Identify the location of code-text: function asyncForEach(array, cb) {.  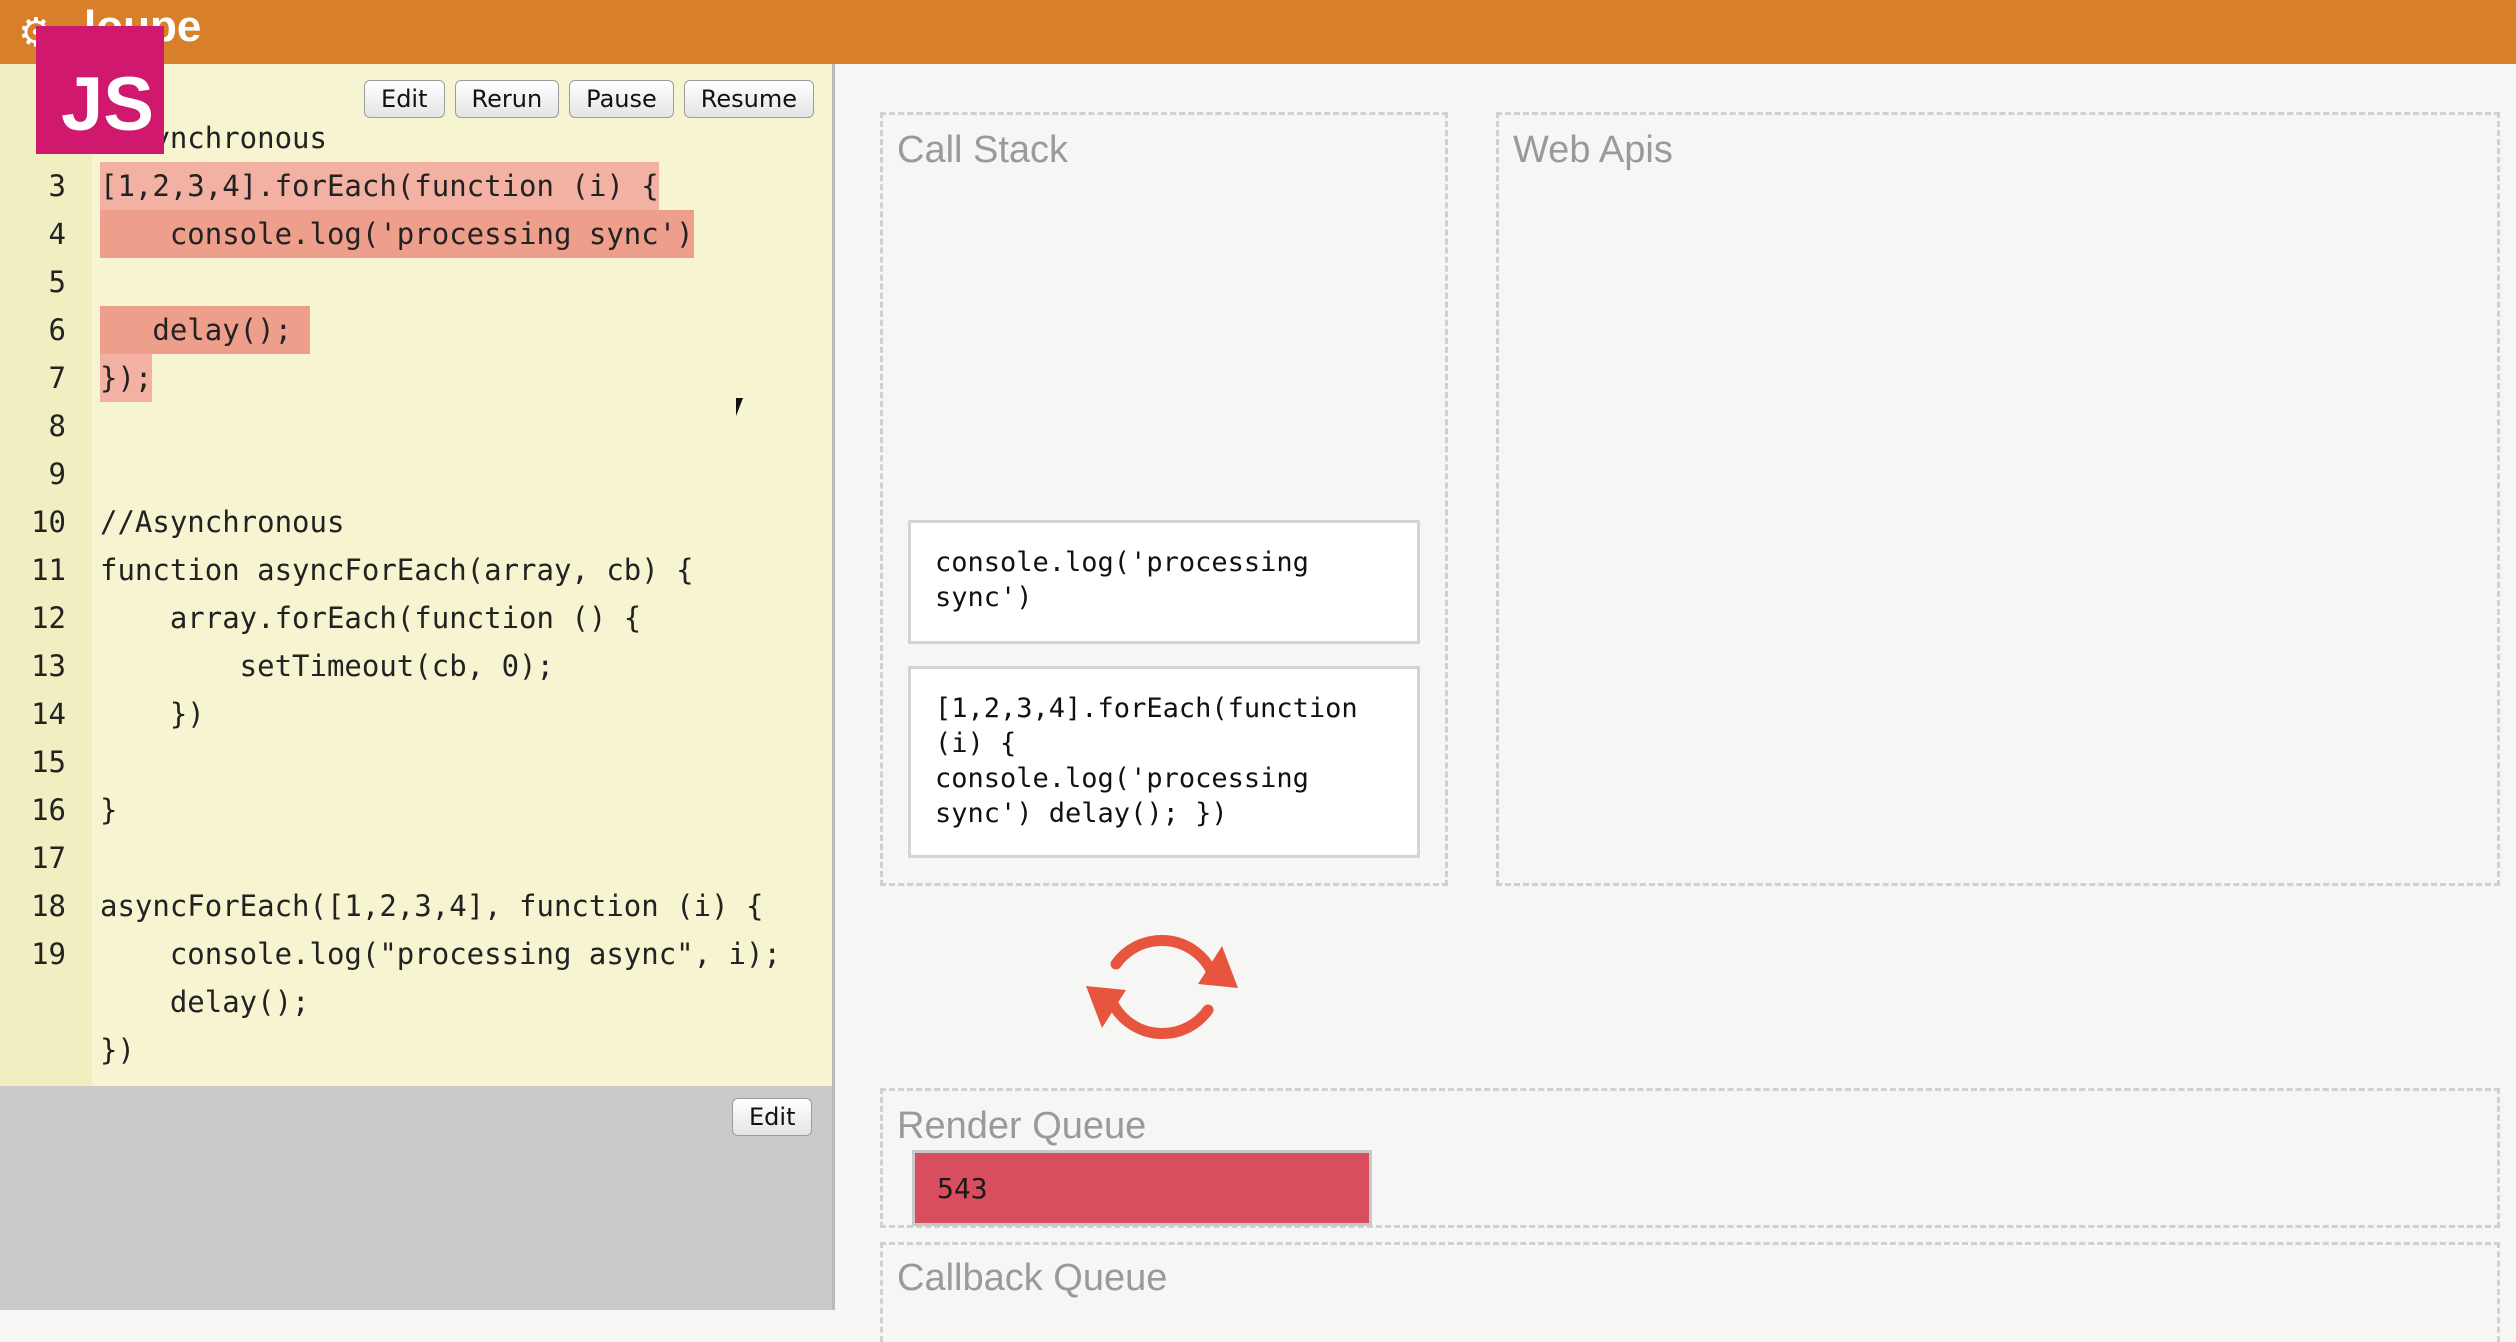
(397, 570).